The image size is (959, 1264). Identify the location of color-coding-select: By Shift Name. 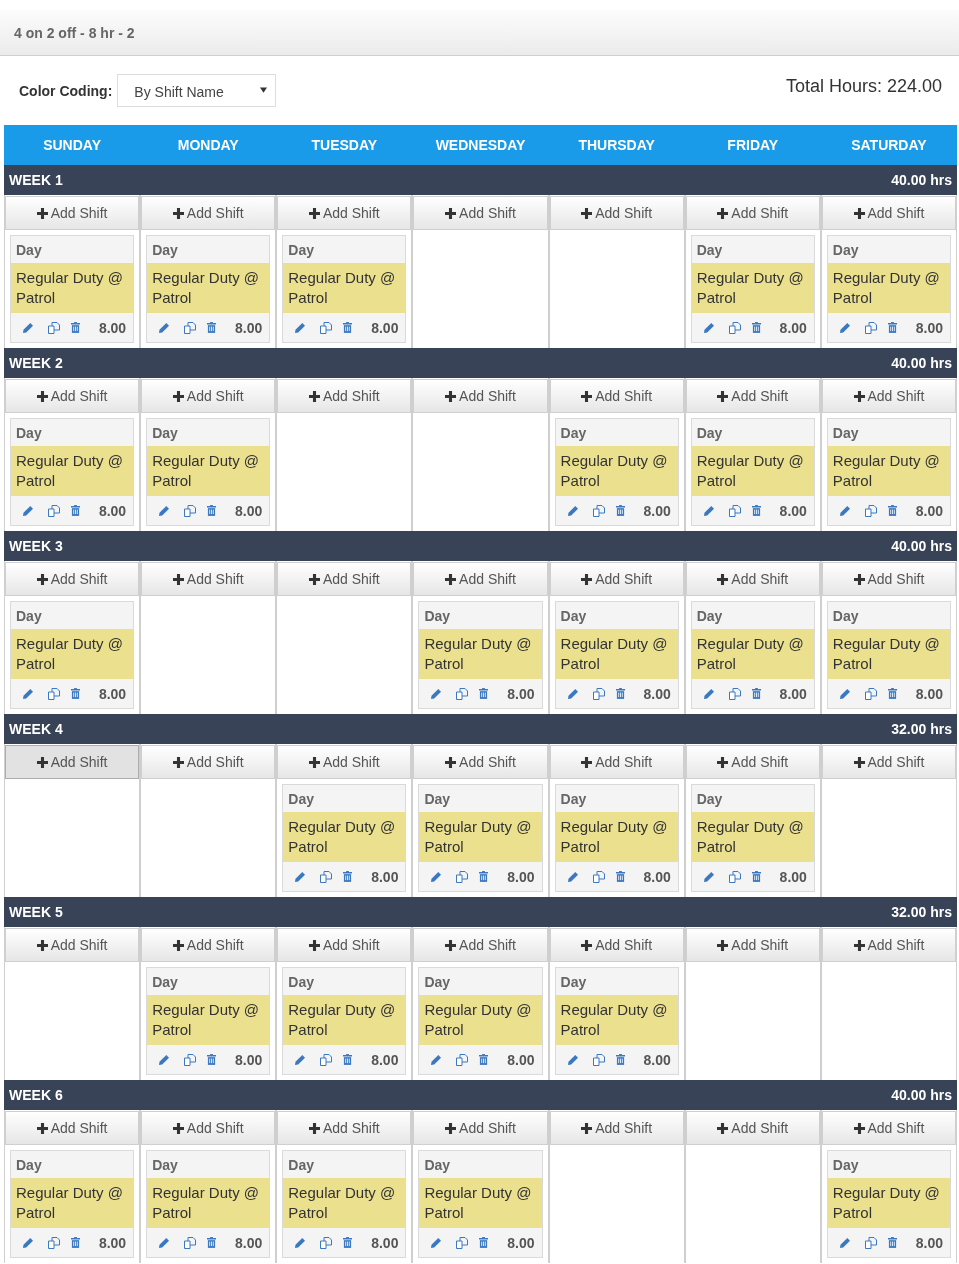
(197, 90).